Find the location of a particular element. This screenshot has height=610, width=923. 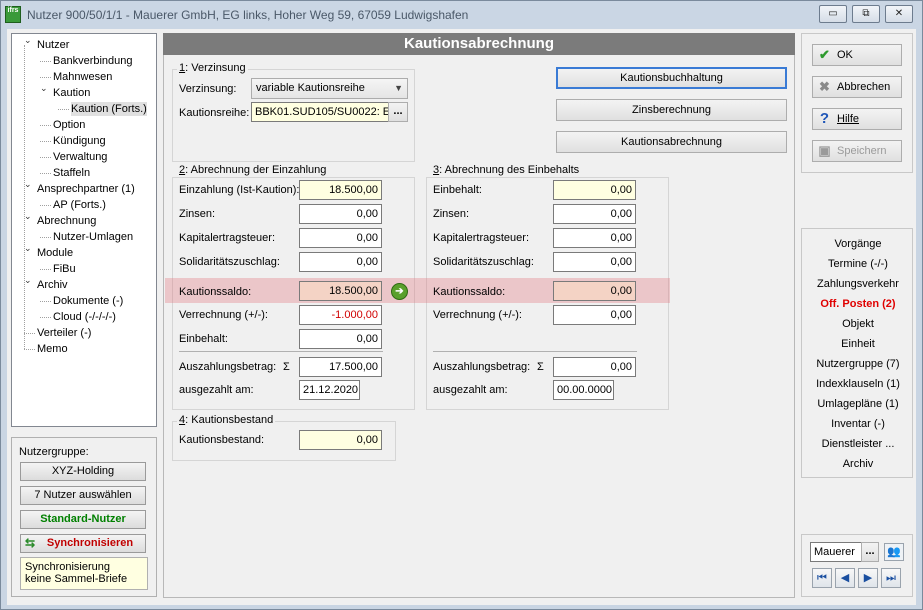

tree-item: Option is located at coordinates (69, 125).